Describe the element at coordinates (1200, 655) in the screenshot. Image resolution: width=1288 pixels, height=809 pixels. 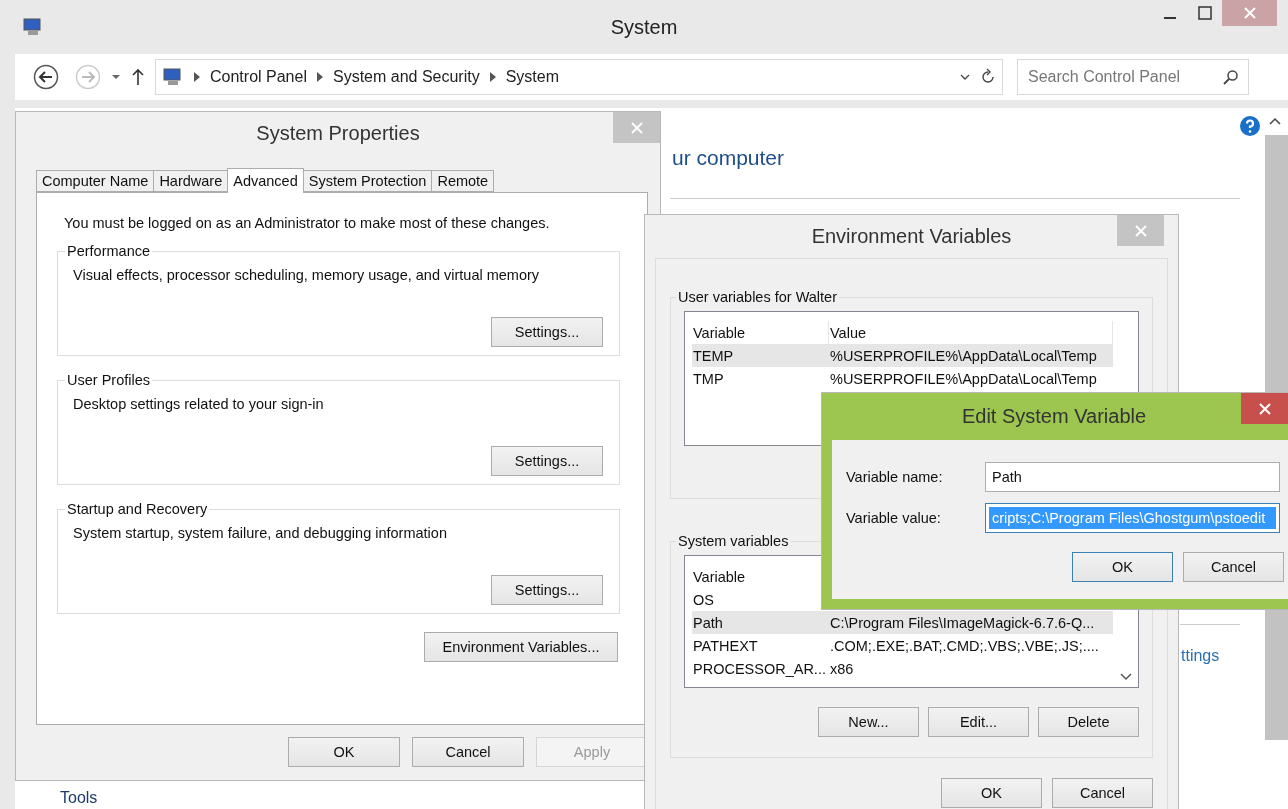
I see `settings-link: ttings` at that location.